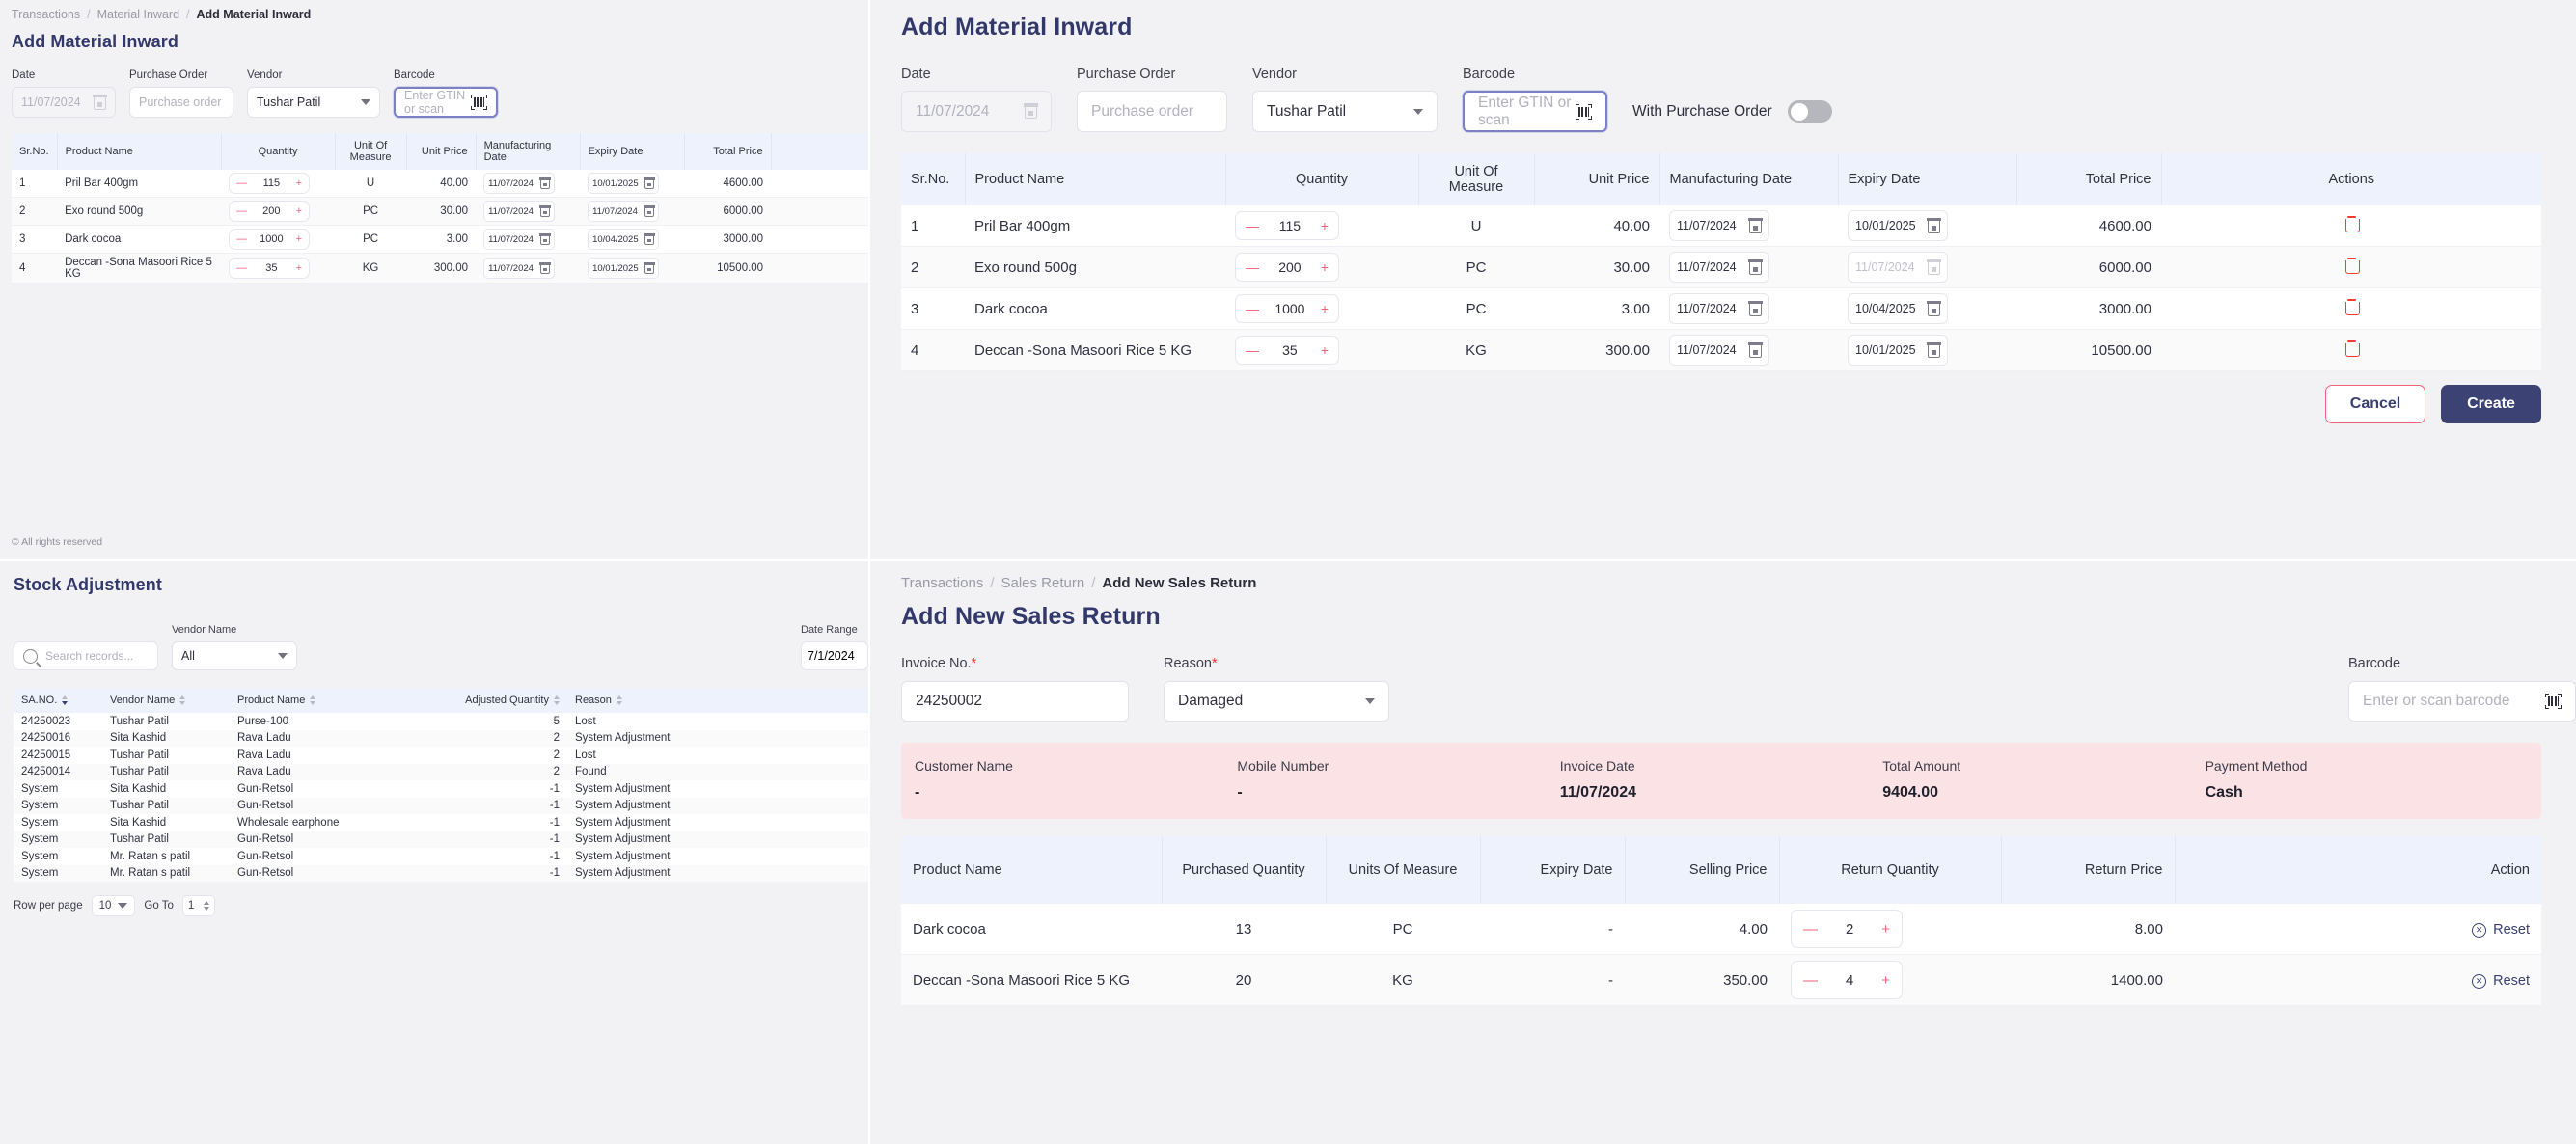 The image size is (2576, 1144). What do you see at coordinates (138, 14) in the screenshot?
I see `breadcrumb-item-material-inward: Material Inward` at bounding box center [138, 14].